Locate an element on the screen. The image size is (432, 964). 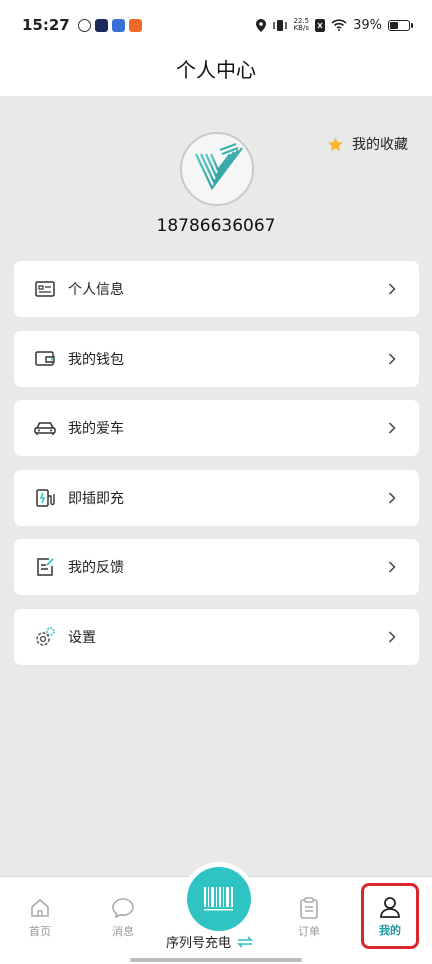
menu-label: 我的反馈 is located at coordinates (96, 568).